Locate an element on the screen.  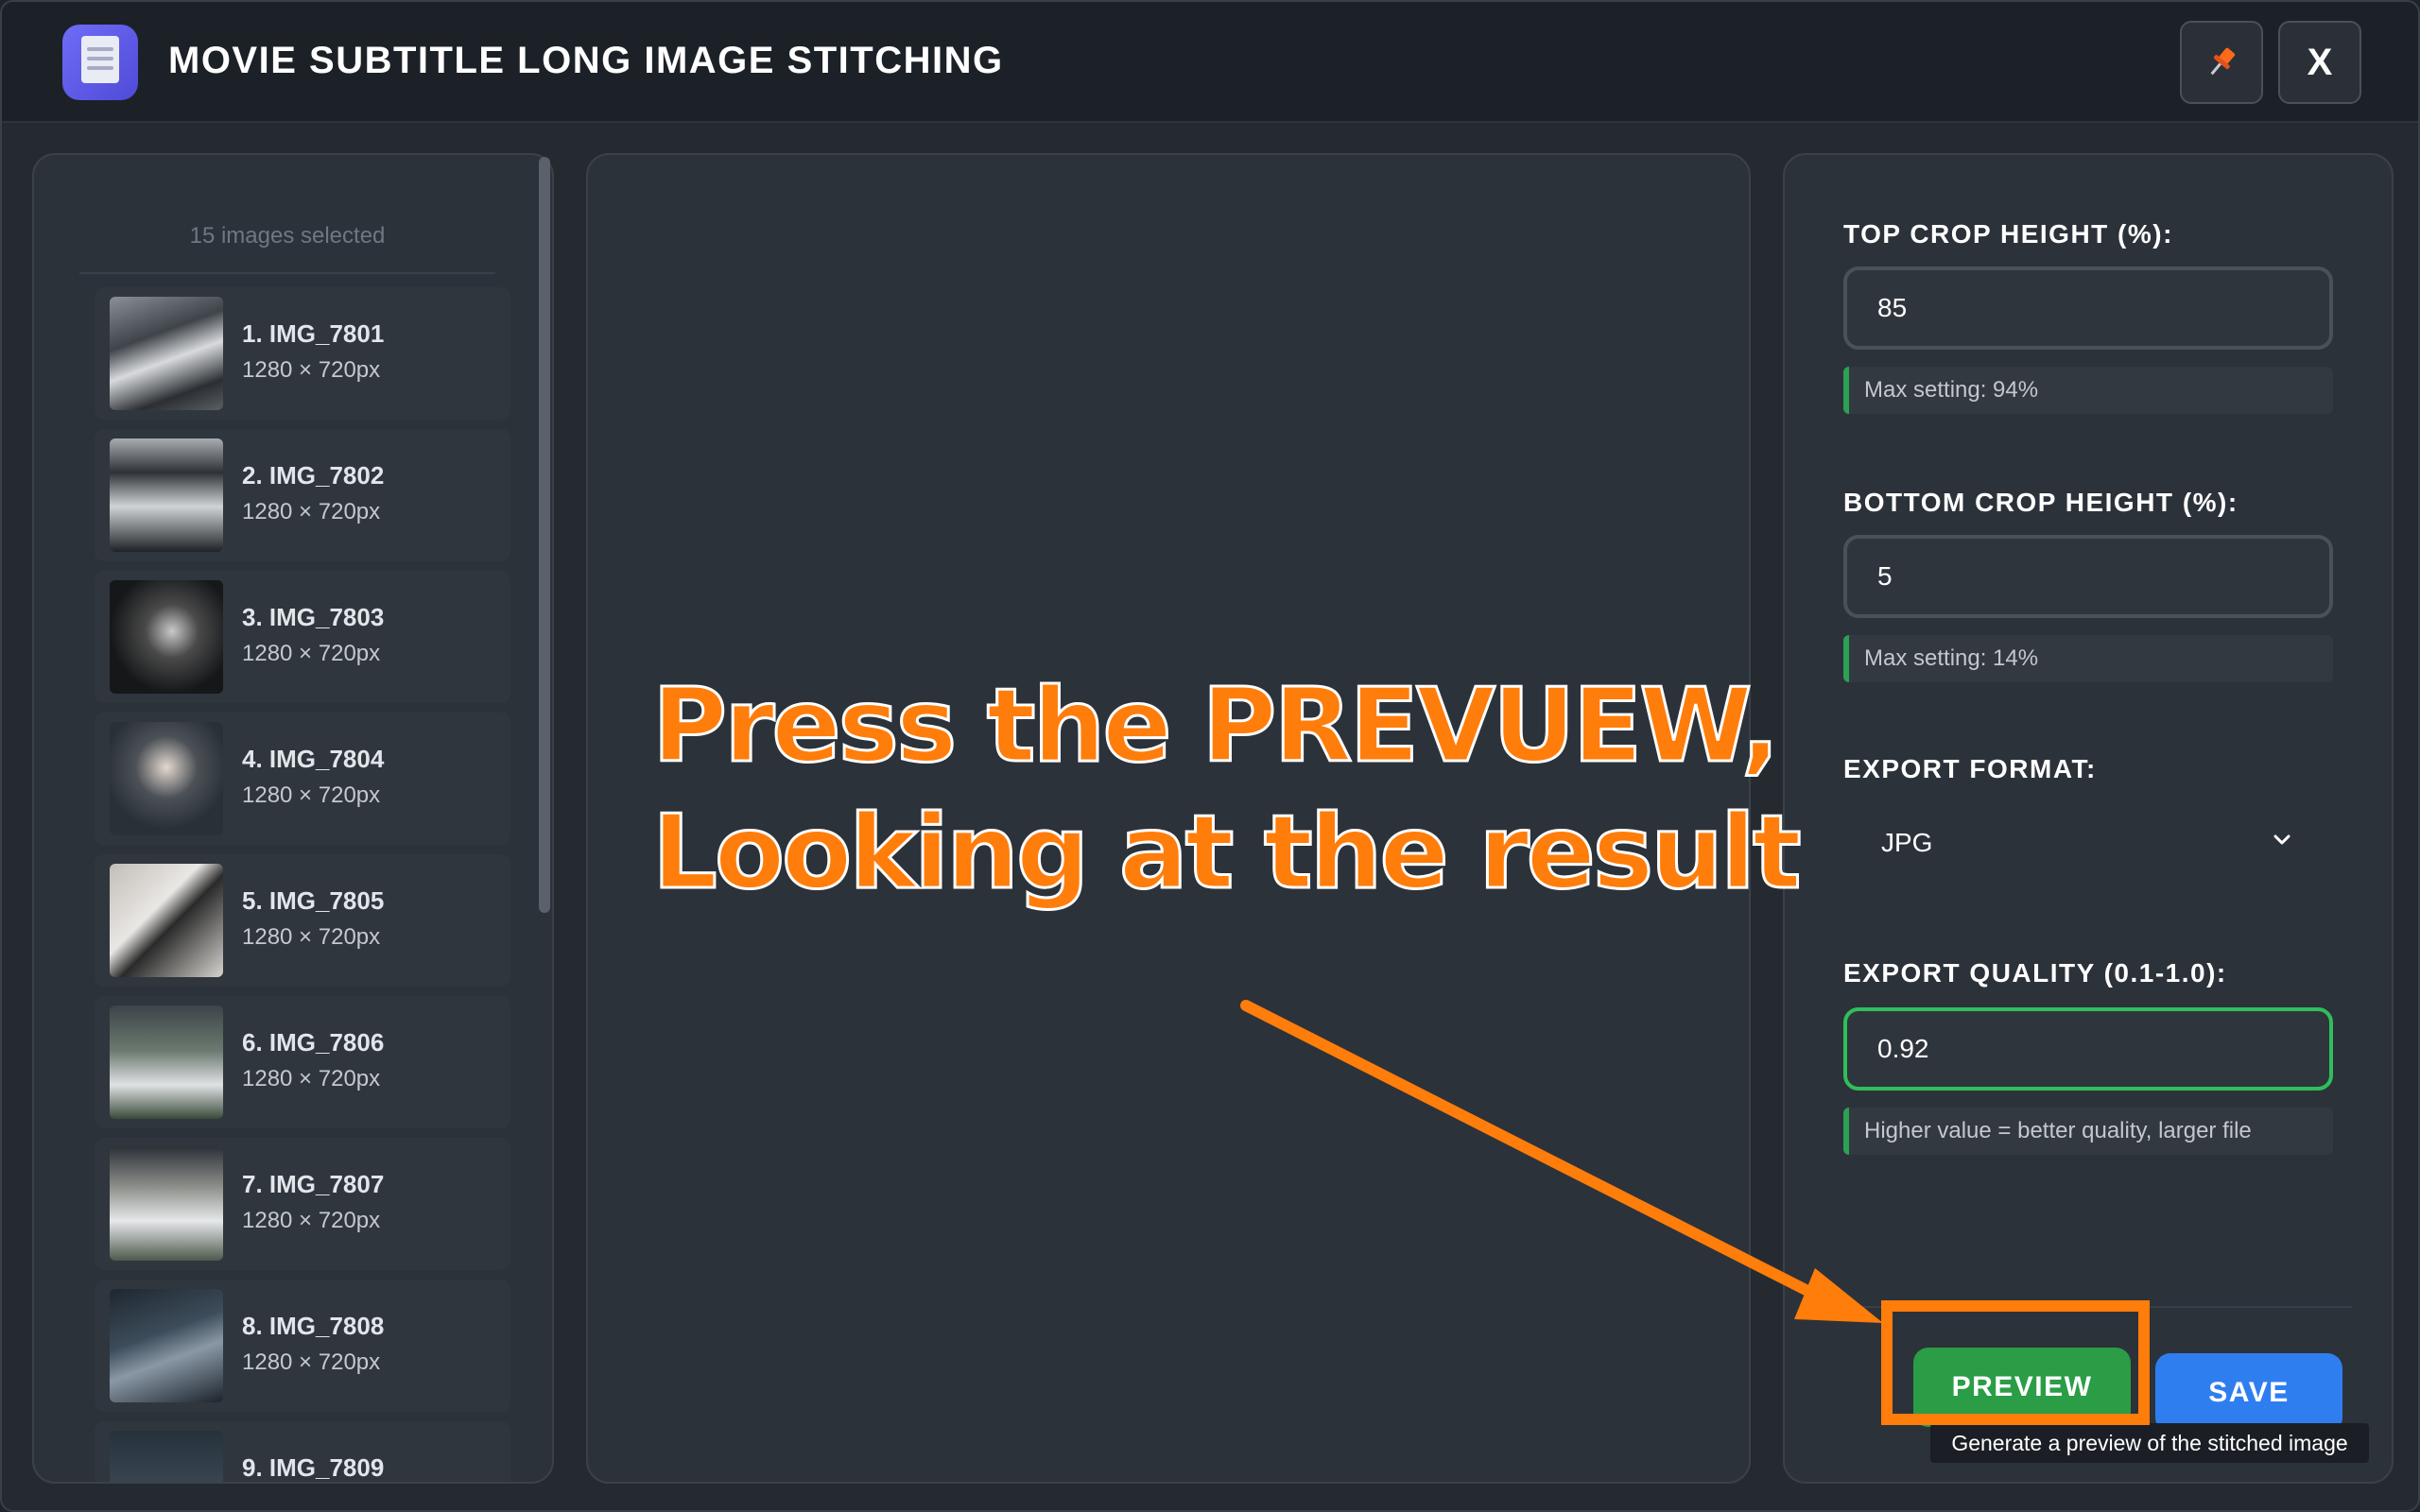
image-list-item: 5. IMG_7805 1280 × 720px is located at coordinates (302, 920).